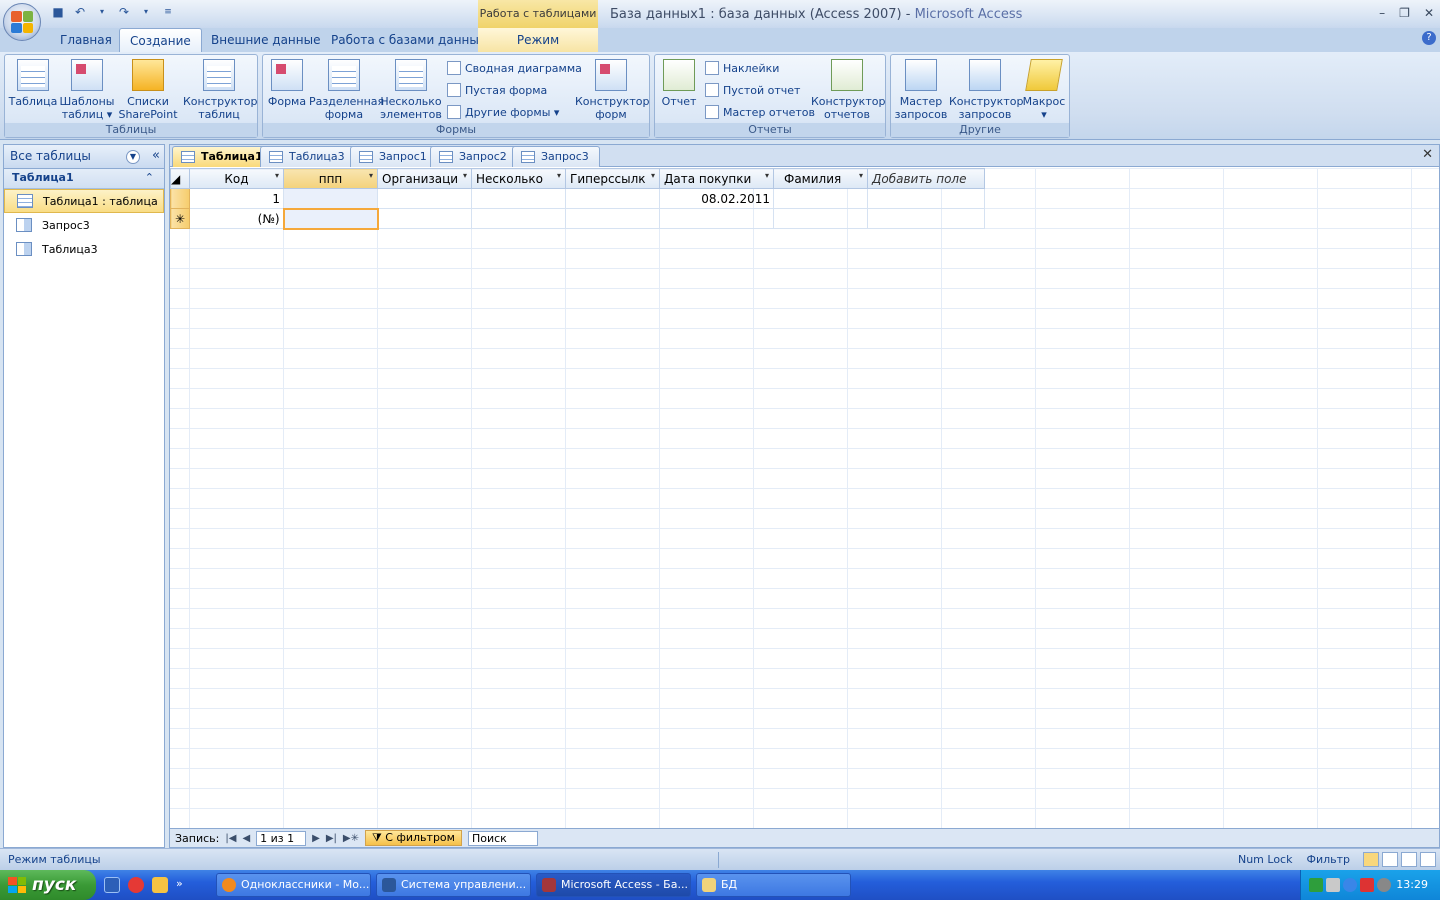 Image resolution: width=1440 pixels, height=900 pixels. I want to click on blank-form-button: Пустая форма, so click(497, 90).